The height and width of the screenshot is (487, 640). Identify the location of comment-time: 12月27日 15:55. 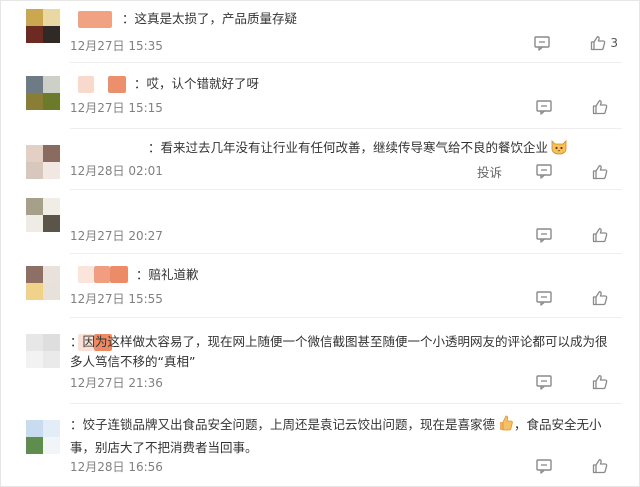
(116, 299).